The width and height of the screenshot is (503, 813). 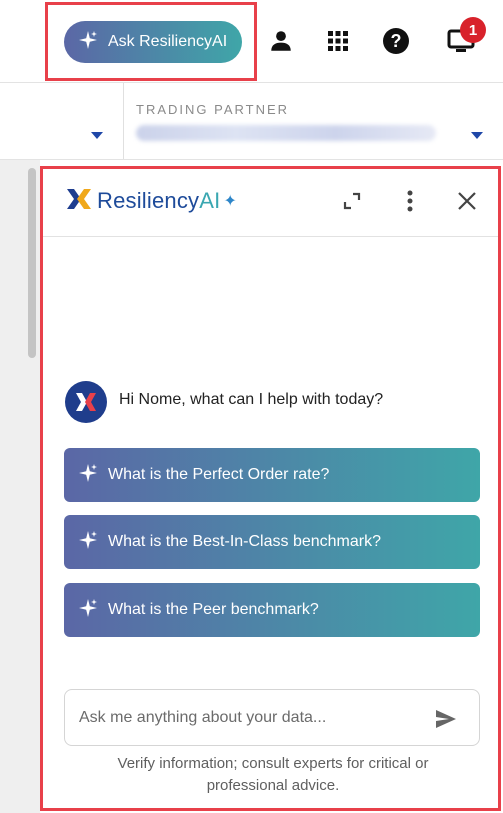 I want to click on user-icon, so click(x=281, y=41).